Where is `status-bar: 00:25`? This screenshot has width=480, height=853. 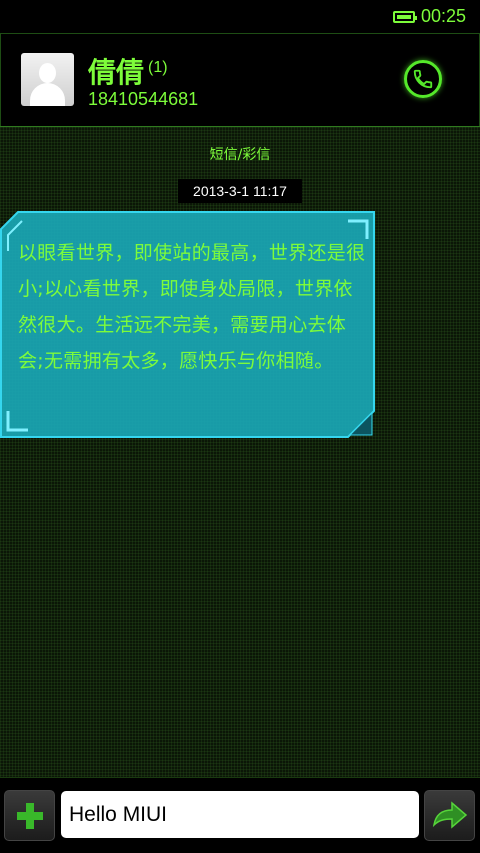
status-bar: 00:25 is located at coordinates (240, 16).